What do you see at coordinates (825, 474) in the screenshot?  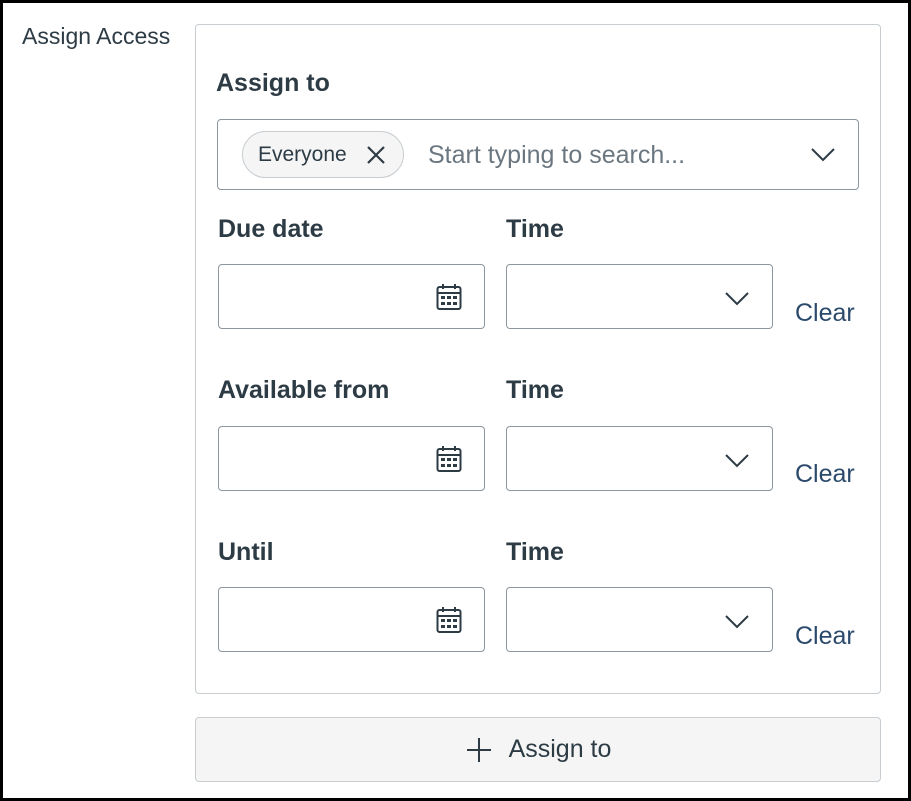 I see `clear-available-from-link: Clear` at bounding box center [825, 474].